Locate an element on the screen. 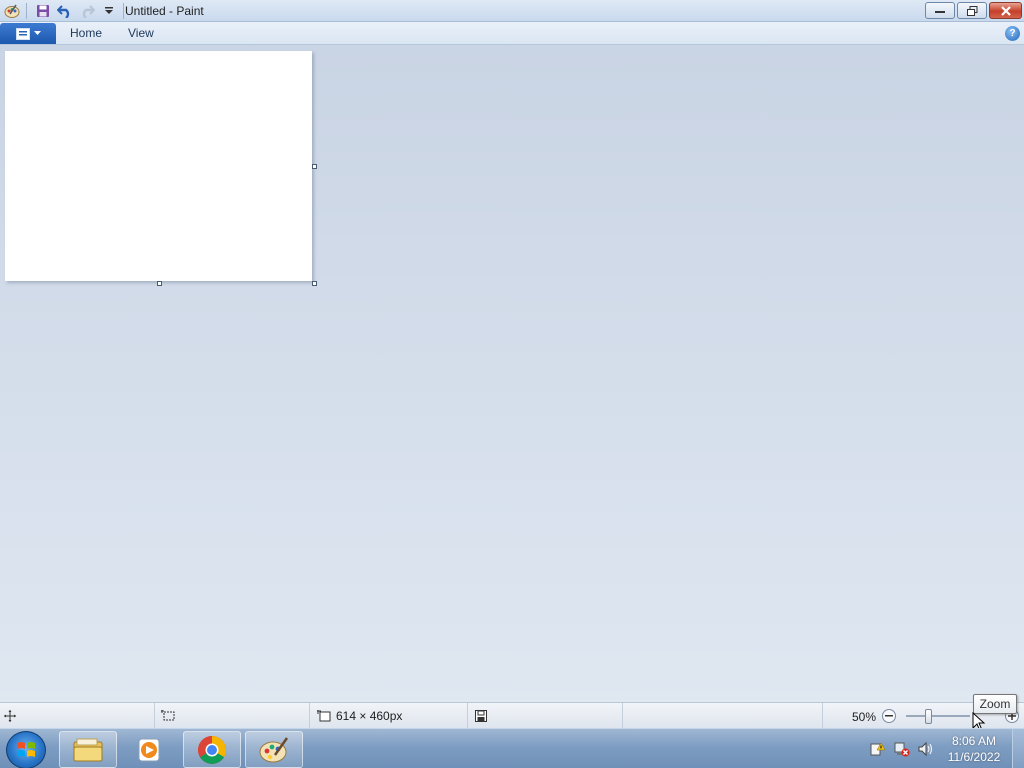  zoom-level-text: 50% is located at coordinates (864, 717).